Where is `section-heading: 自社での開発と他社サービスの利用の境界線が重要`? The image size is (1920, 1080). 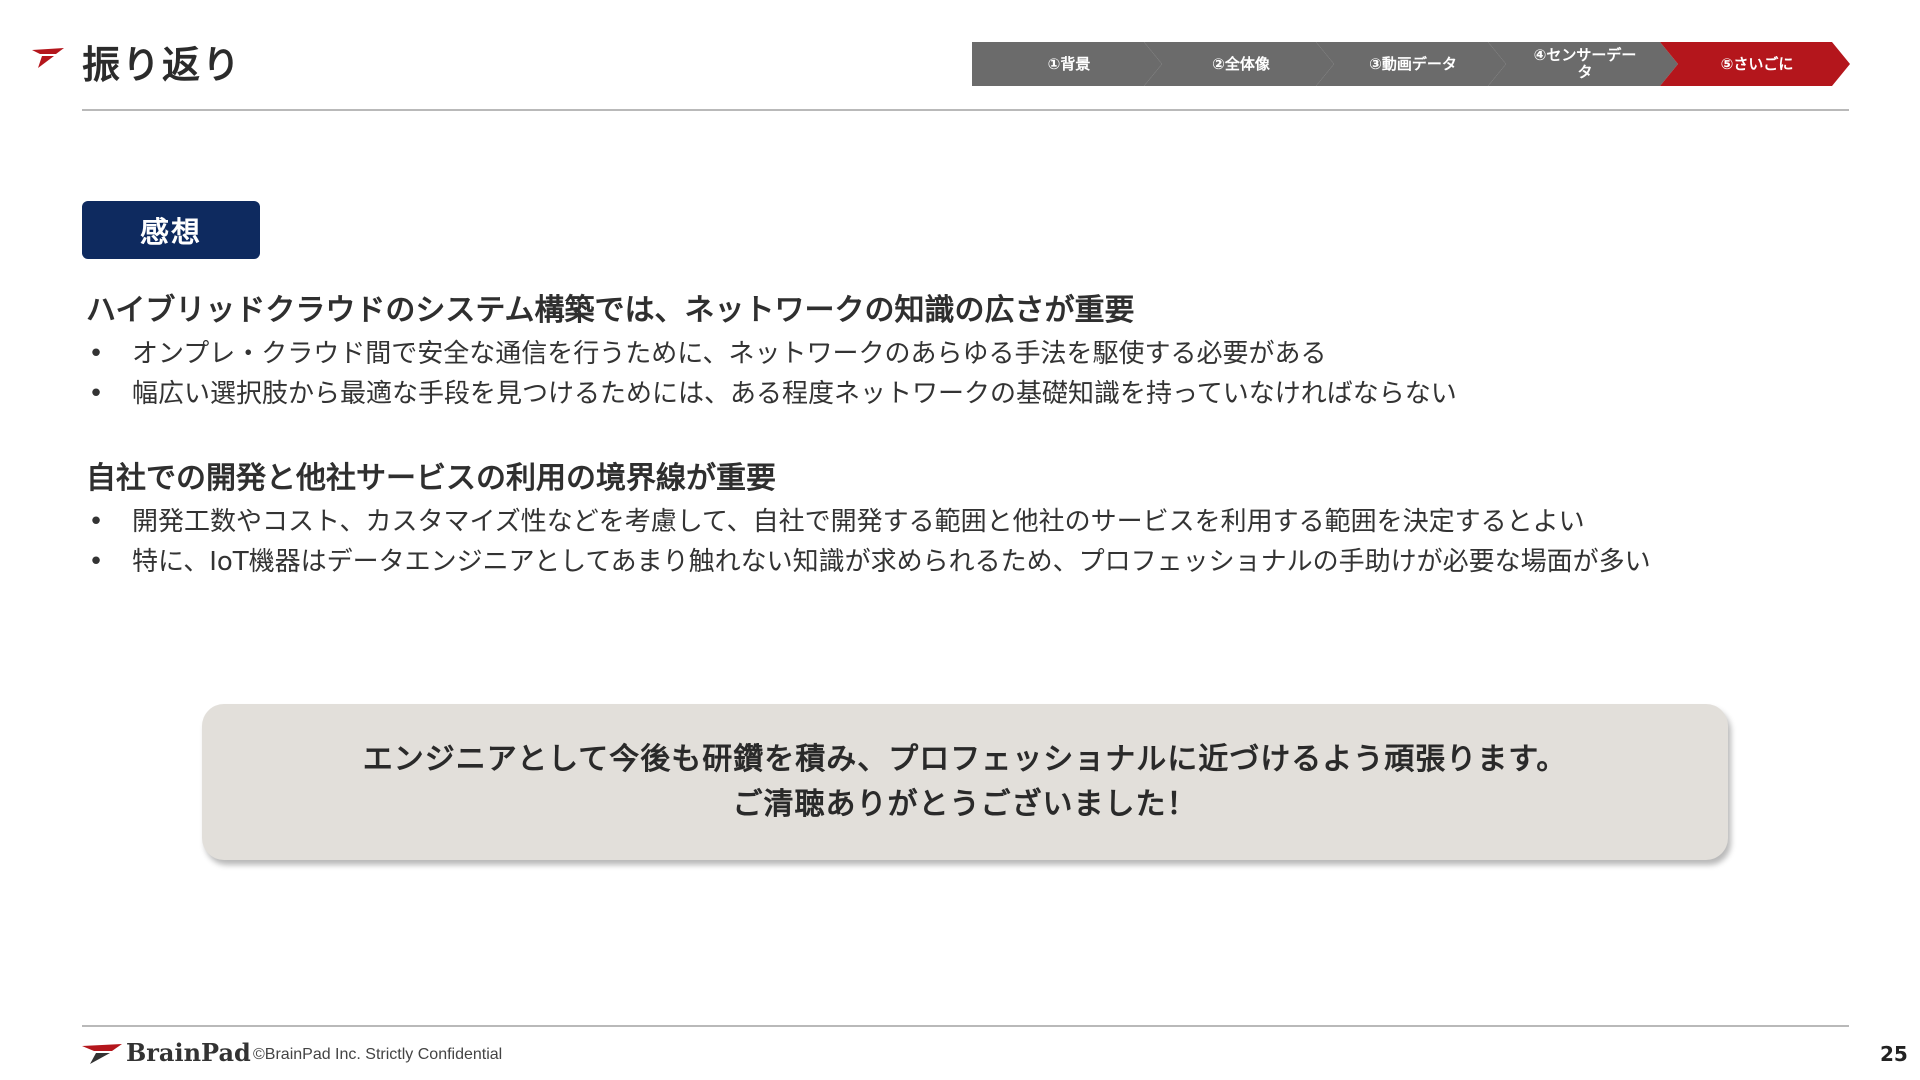 section-heading: 自社での開発と他社サービスの利用の境界線が重要 is located at coordinates (431, 478).